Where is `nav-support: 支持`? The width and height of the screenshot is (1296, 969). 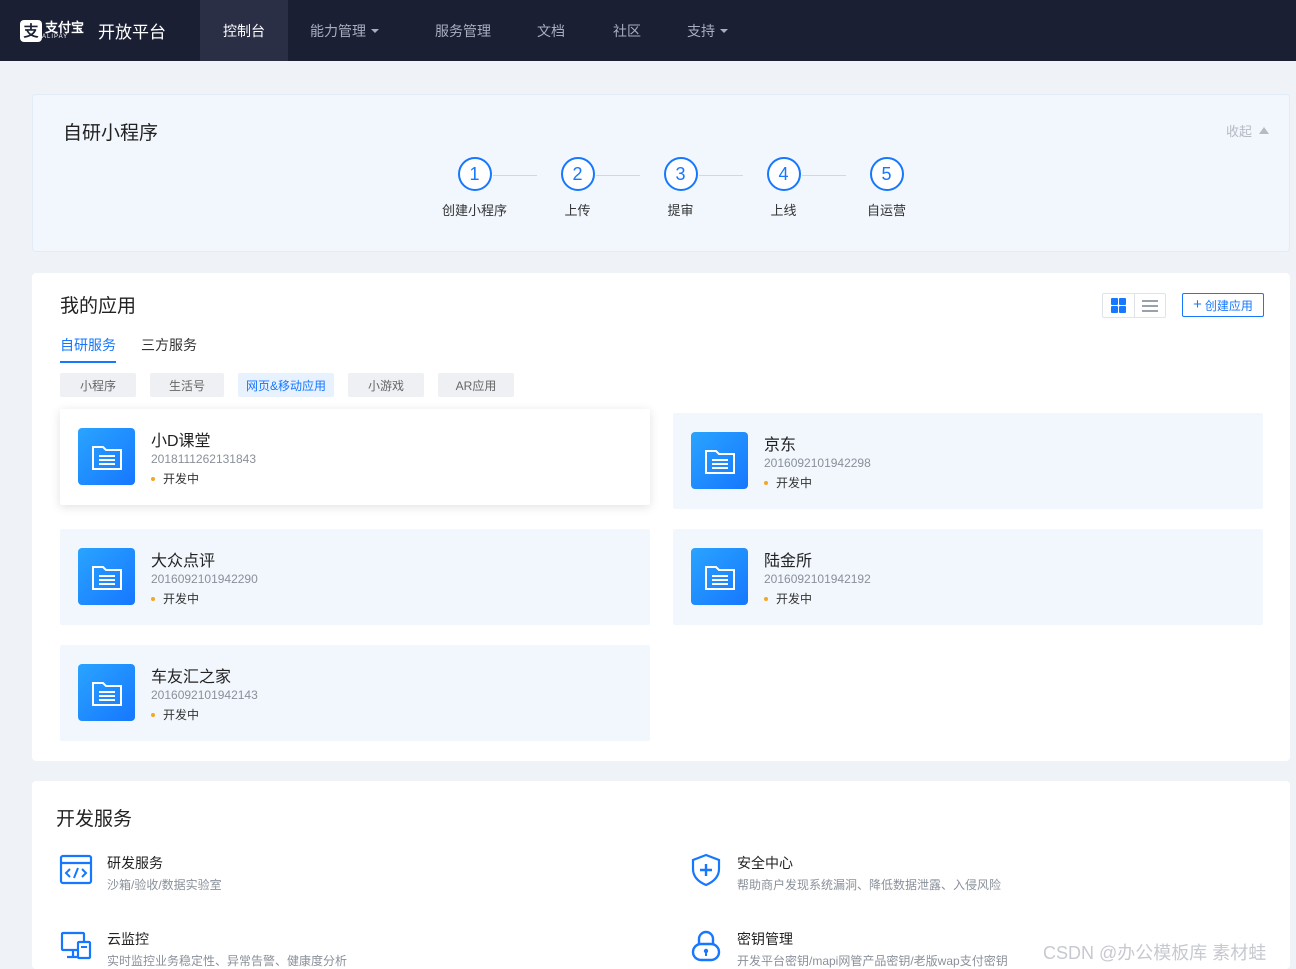 nav-support: 支持 is located at coordinates (707, 30).